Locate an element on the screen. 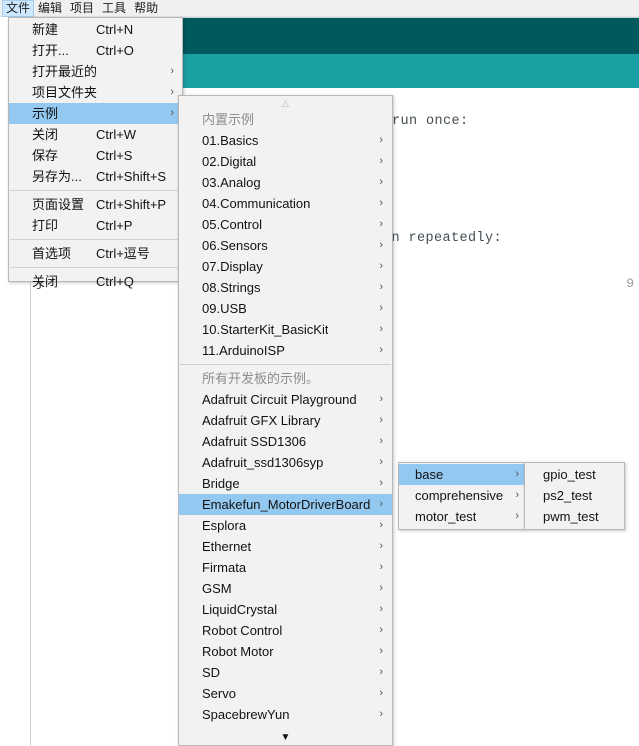 The width and height of the screenshot is (639, 746). scroll-down-icon: ▼ is located at coordinates (285, 737).